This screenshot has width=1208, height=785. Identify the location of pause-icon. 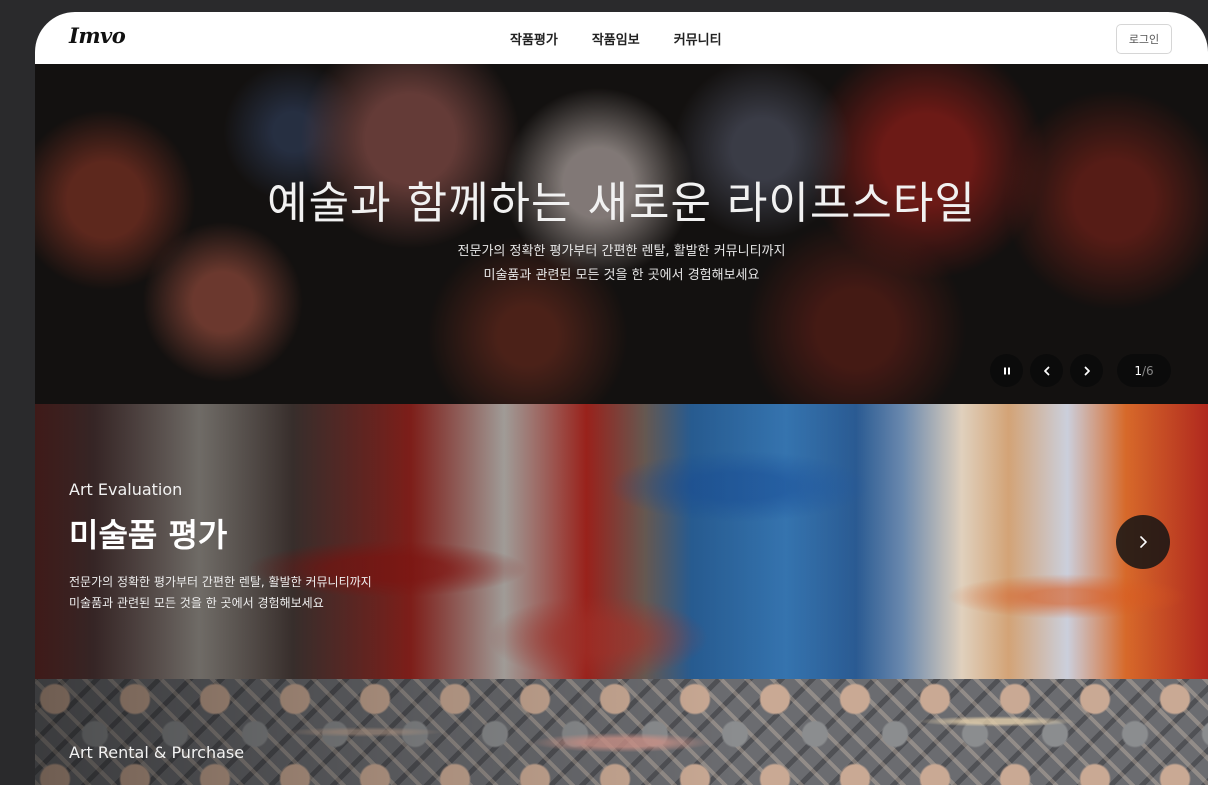
(1006, 370).